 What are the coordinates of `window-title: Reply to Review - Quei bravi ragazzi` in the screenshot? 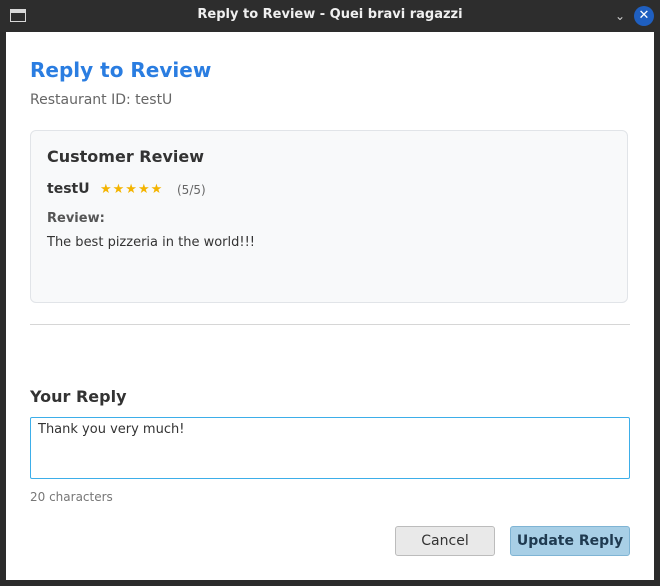 It's located at (330, 14).